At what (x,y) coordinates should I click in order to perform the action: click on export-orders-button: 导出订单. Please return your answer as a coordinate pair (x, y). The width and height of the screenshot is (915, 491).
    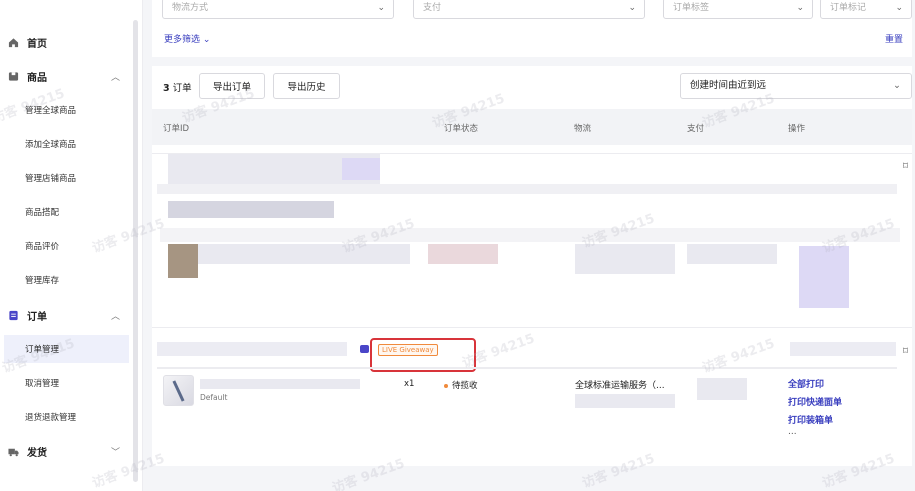
    Looking at the image, I should click on (232, 86).